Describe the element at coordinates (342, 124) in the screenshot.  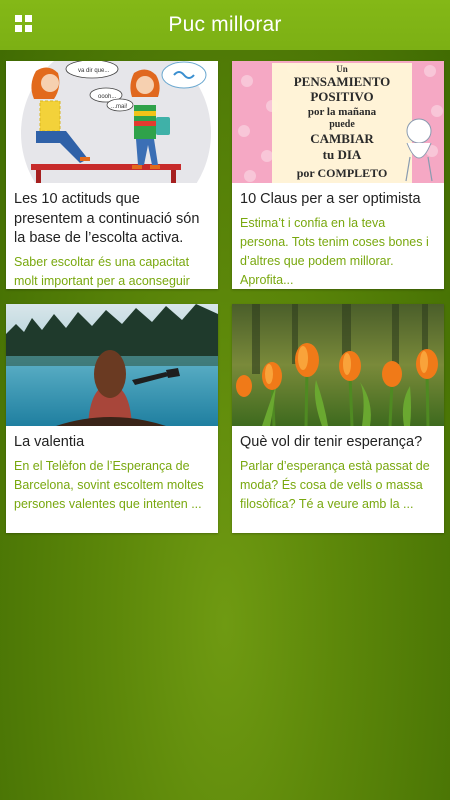
I see `poster-line-5: puede` at that location.